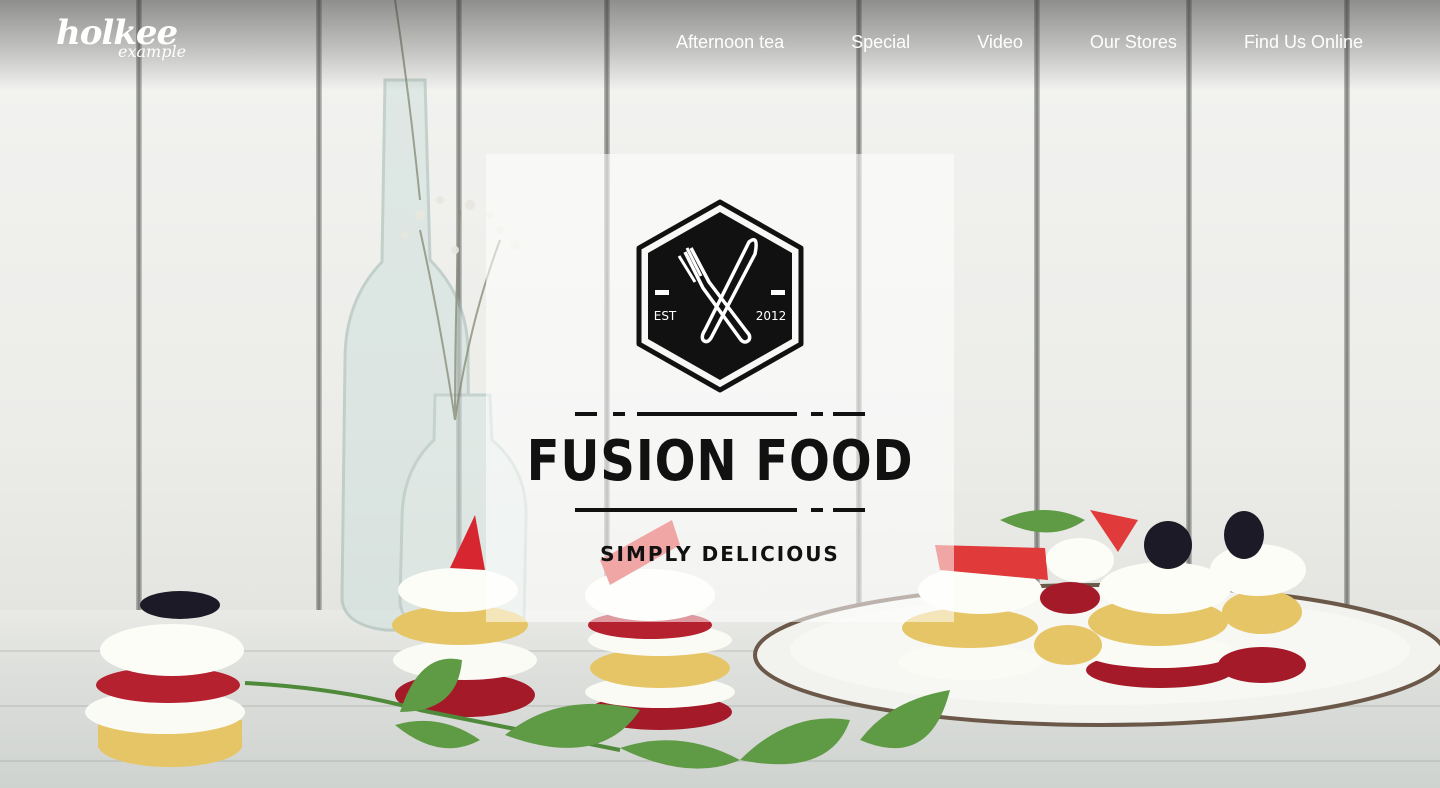 The width and height of the screenshot is (1440, 788). What do you see at coordinates (1133, 42) in the screenshot?
I see `nav-our-stores: Our Stores` at bounding box center [1133, 42].